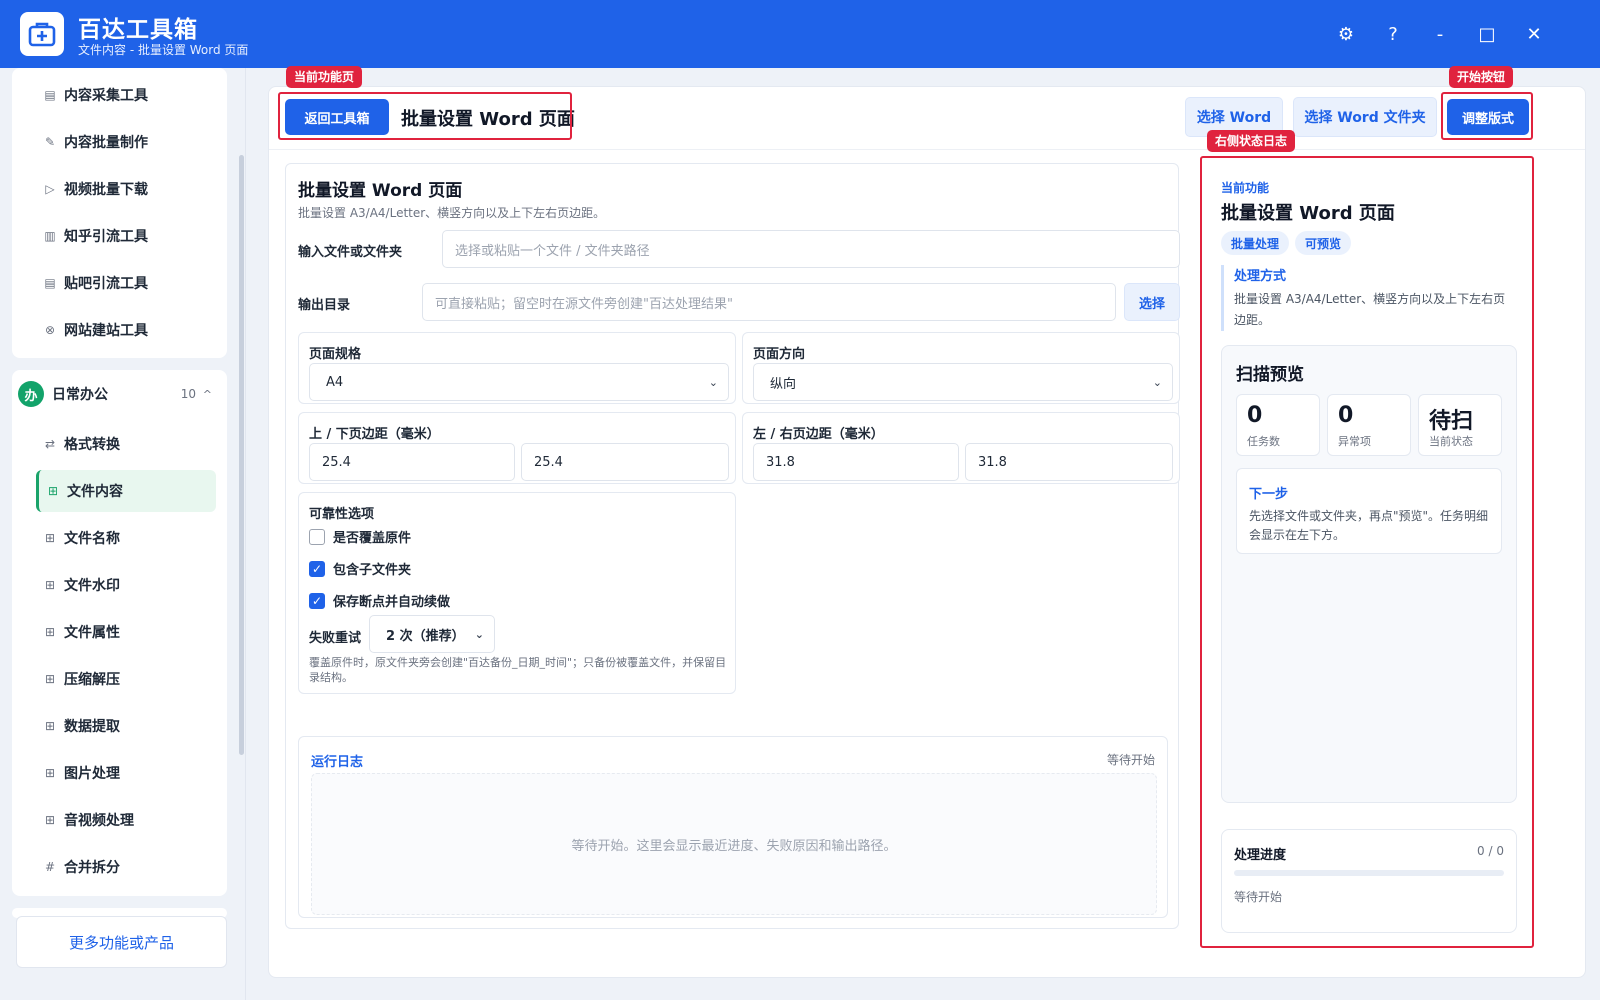 The height and width of the screenshot is (1000, 1600). Describe the element at coordinates (163, 50) in the screenshot. I see `app-subtitle: 文件内容 - 批量设置 Word 页面` at that location.